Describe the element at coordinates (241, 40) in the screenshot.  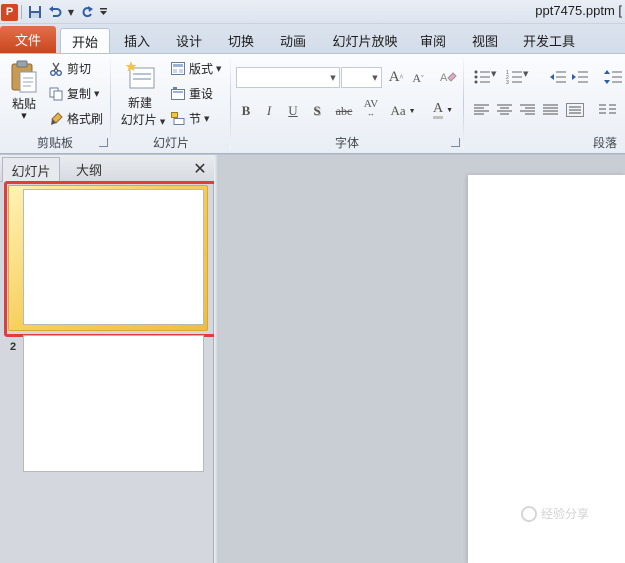
I see `tab-transitions: 切换` at that location.